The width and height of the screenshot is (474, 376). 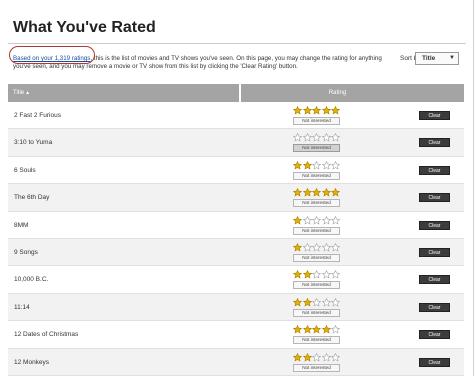 What do you see at coordinates (236, 252) in the screenshot?
I see `table-row: 9 Songs Not interested Clear` at bounding box center [236, 252].